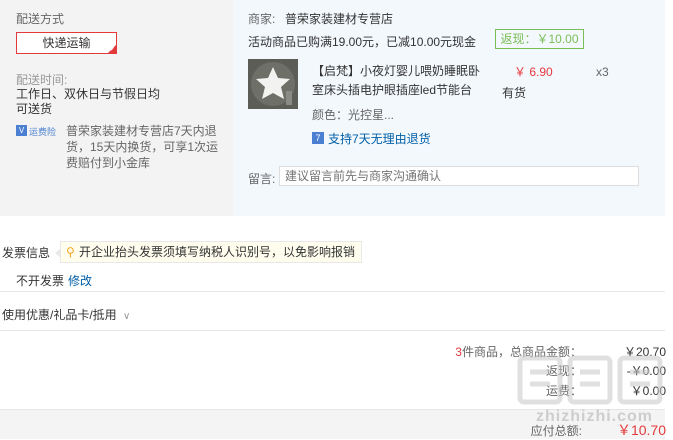 The image size is (673, 440). Describe the element at coordinates (362, 42) in the screenshot. I see `promo-text: 活动商品已购满19.00元，已减10.00元现金` at that location.